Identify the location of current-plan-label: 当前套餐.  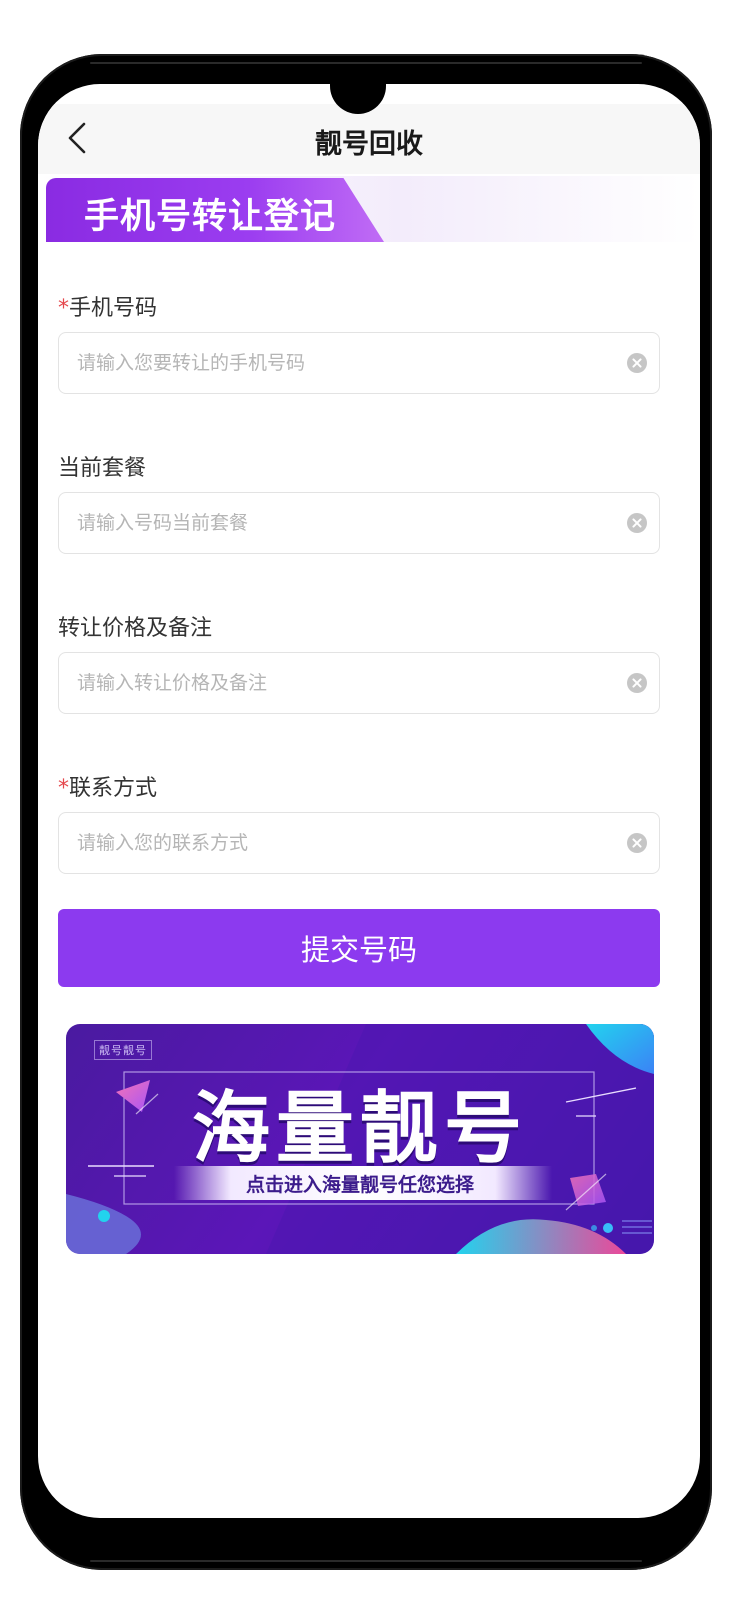
(102, 466).